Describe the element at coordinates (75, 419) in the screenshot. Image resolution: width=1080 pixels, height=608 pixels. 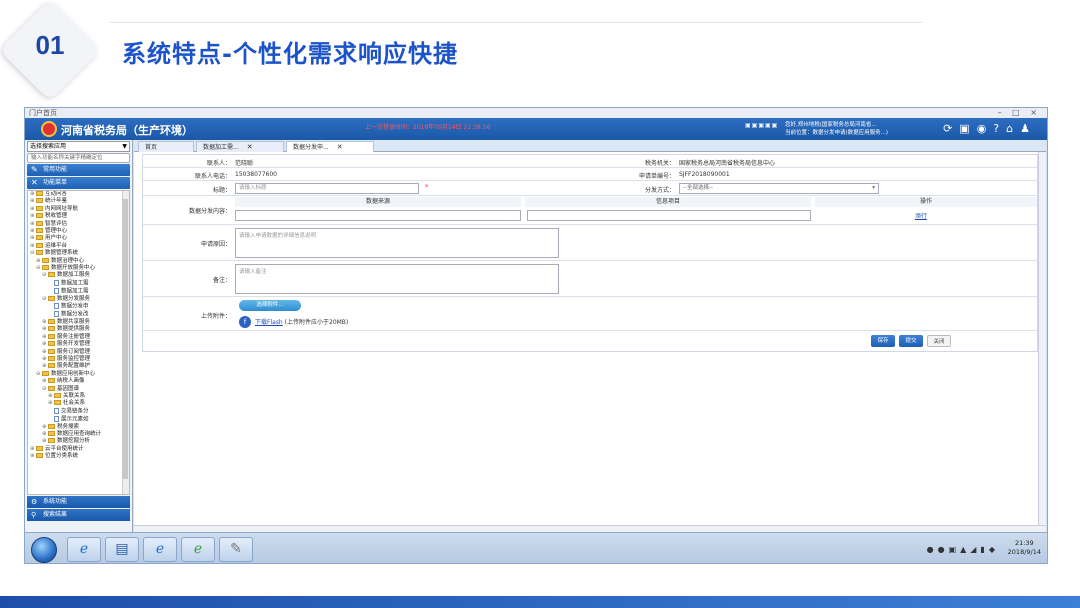
I see `tree-item-label: 展示元素如` at that location.